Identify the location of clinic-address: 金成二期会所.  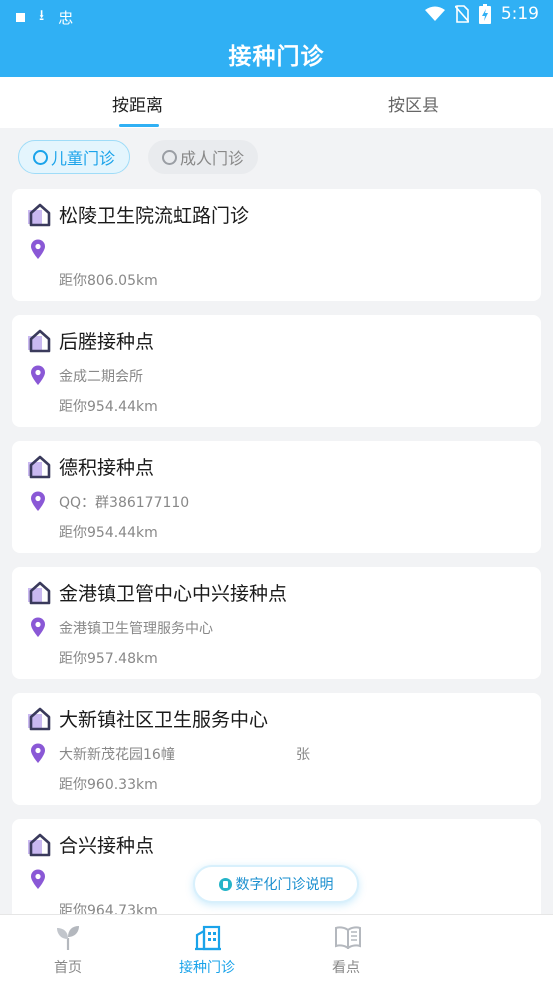
(101, 377).